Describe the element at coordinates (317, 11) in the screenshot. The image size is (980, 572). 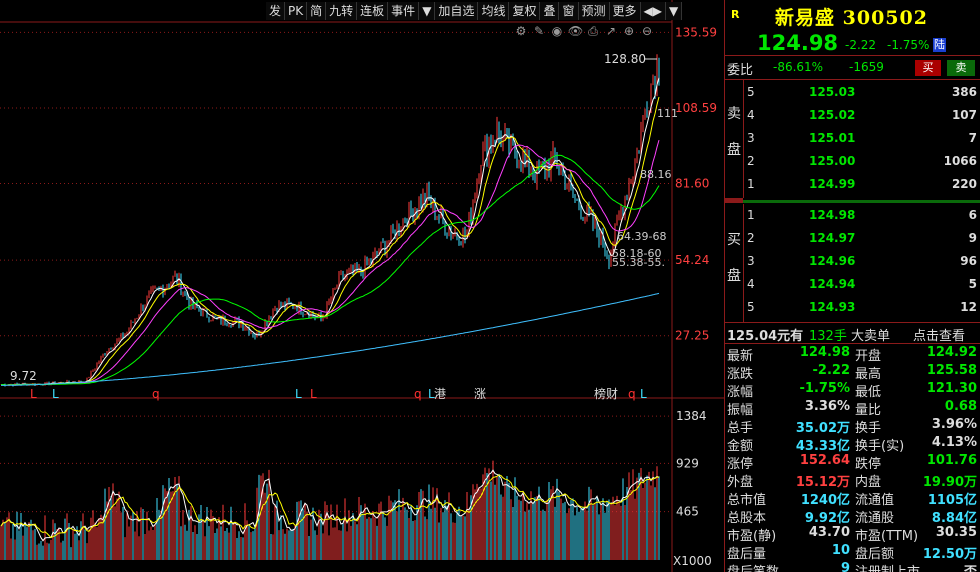
I see `toolbar-jian-button: 简` at that location.